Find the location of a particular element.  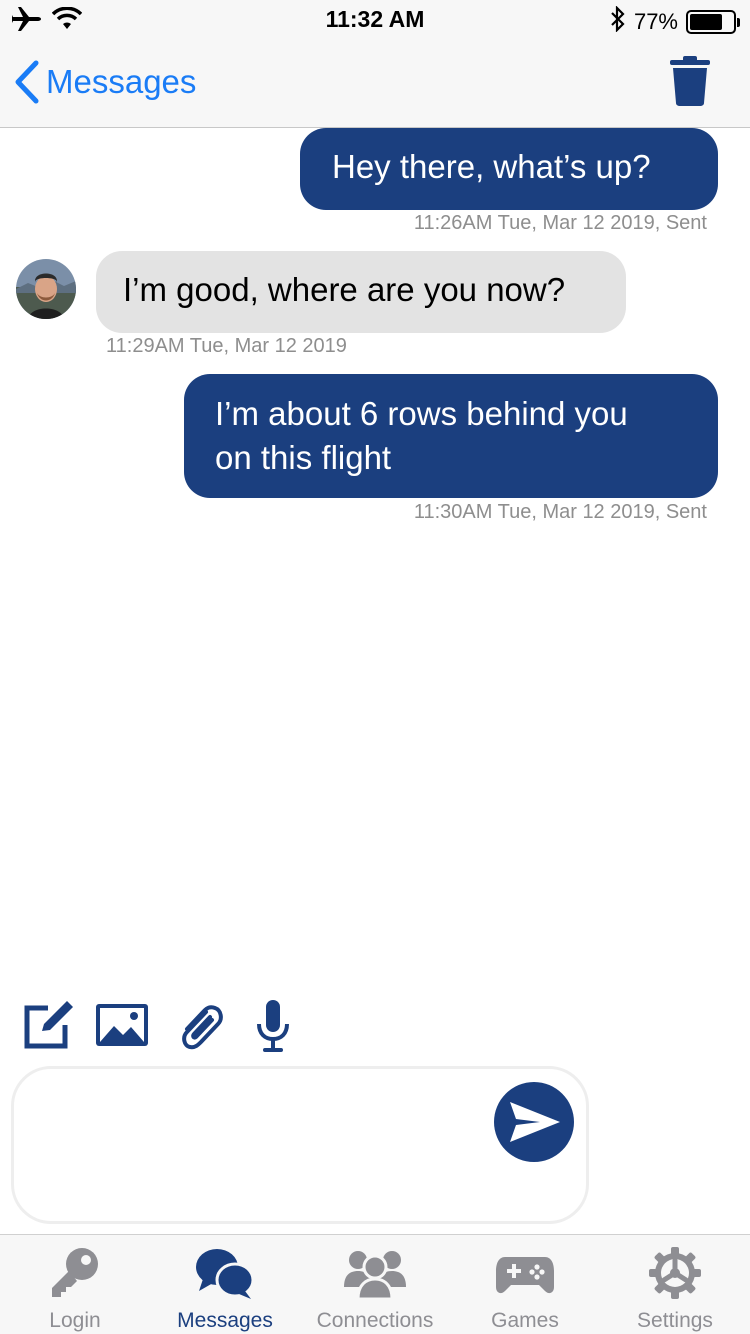

tab-label: Connections is located at coordinates (375, 1320).